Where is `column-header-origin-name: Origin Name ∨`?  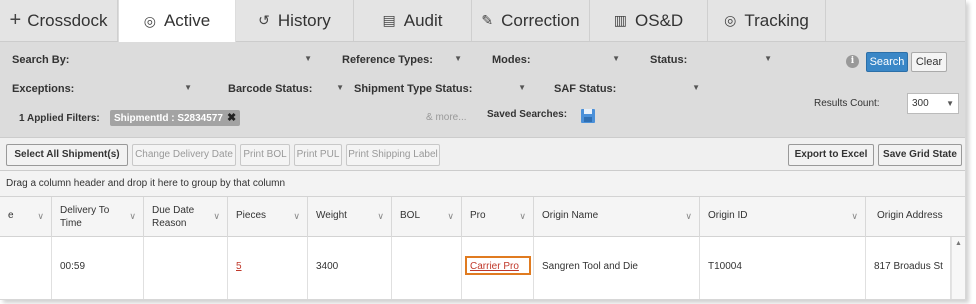
column-header-origin-name: Origin Name ∨ is located at coordinates (617, 217).